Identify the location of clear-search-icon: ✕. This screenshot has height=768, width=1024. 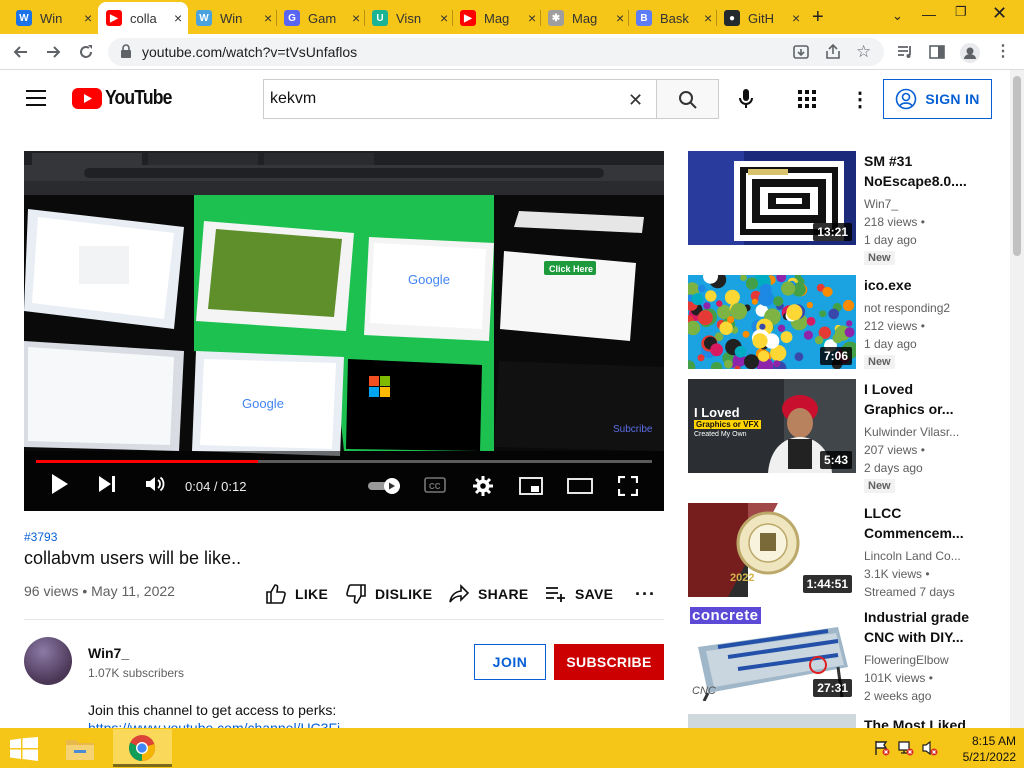
(635, 100).